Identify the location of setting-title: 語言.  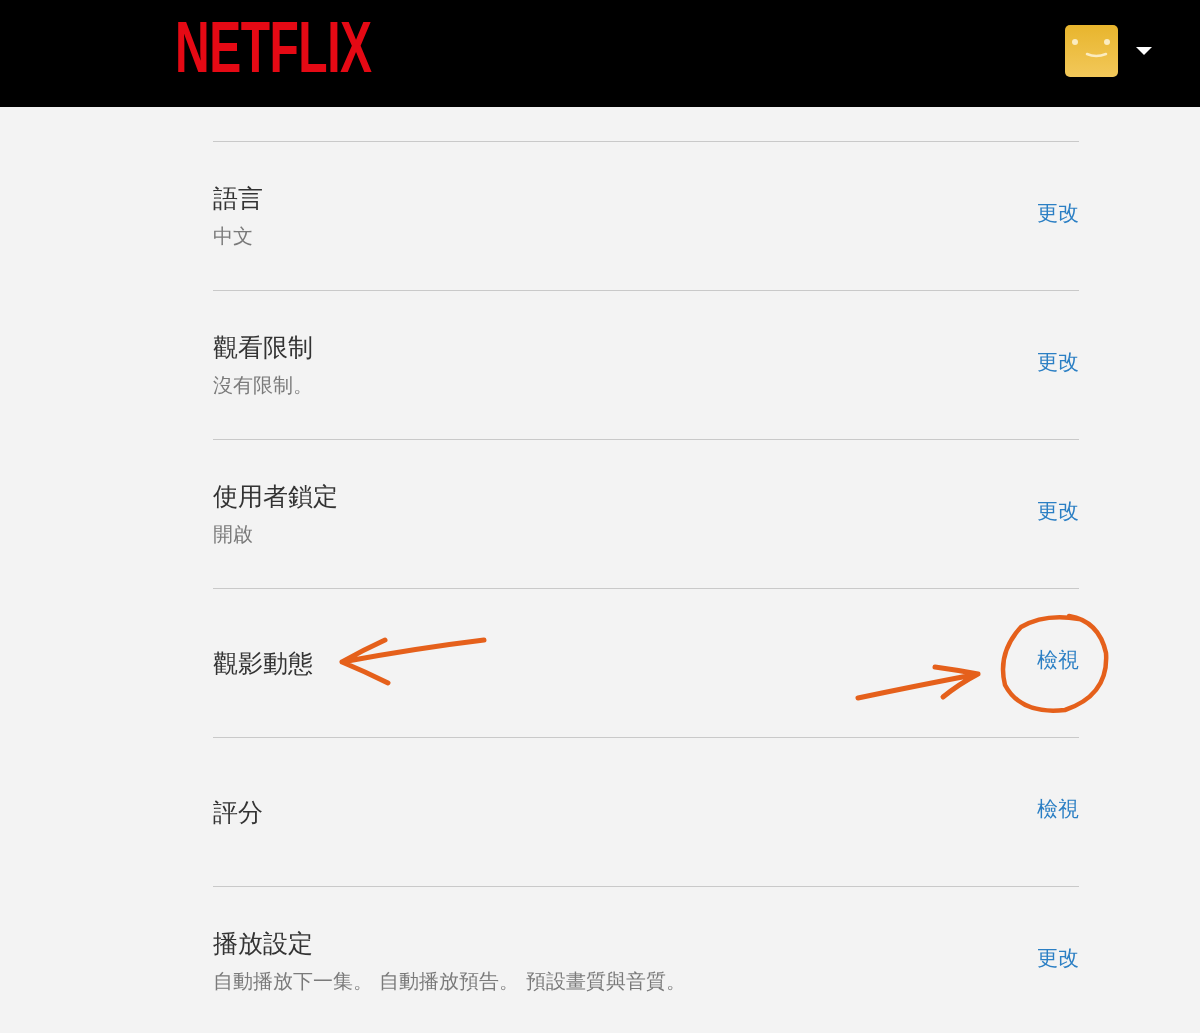
(238, 198).